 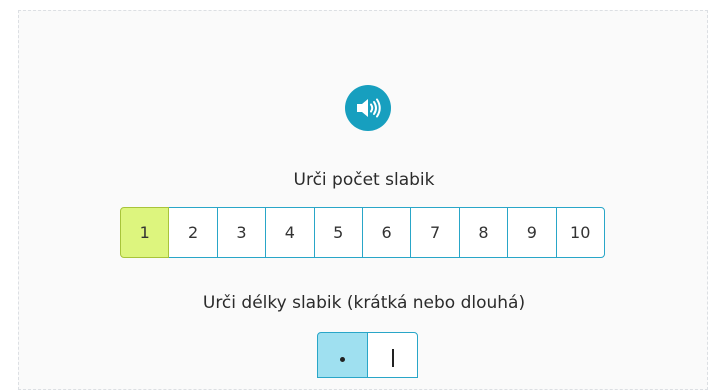 What do you see at coordinates (342, 355) in the screenshot?
I see `short-syllable-button` at bounding box center [342, 355].